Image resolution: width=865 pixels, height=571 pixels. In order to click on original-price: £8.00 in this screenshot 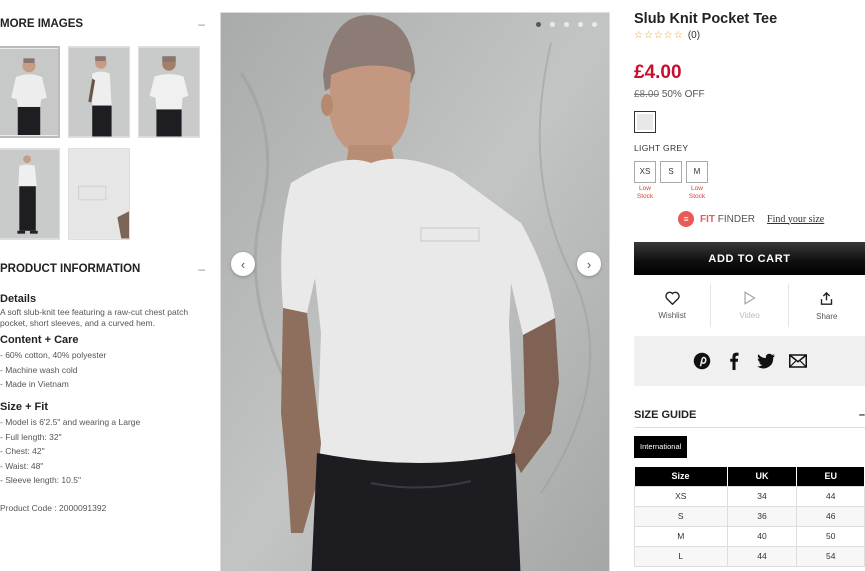, I will do `click(647, 94)`.